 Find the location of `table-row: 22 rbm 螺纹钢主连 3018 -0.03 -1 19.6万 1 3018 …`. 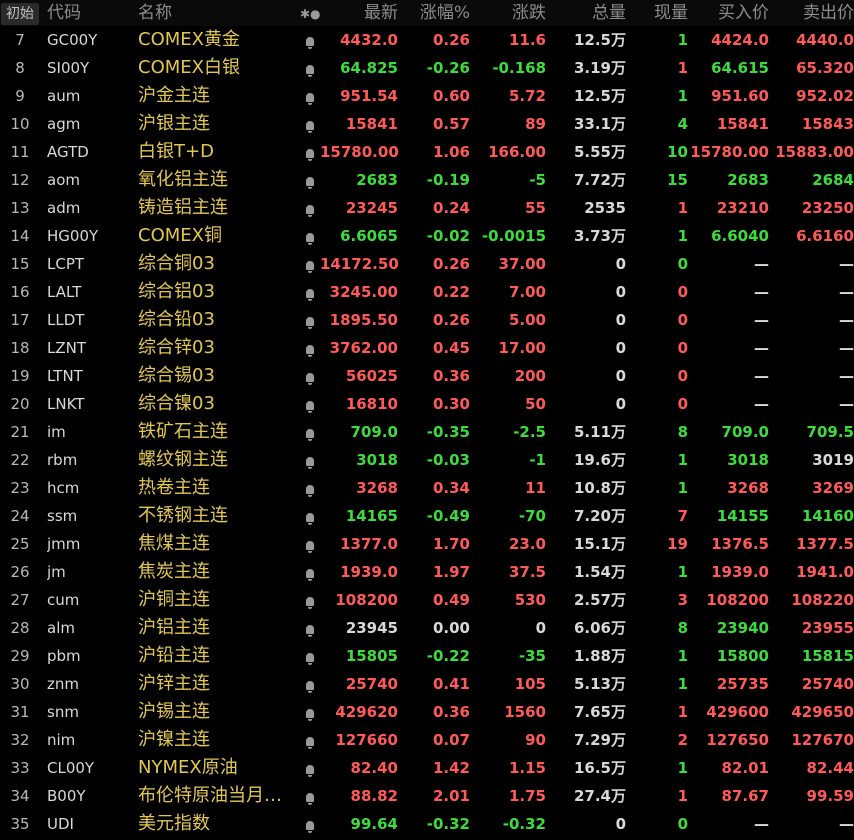

table-row: 22 rbm 螺纹钢主连 3018 -0.03 -1 19.6万 1 3018 … is located at coordinates (427, 460).